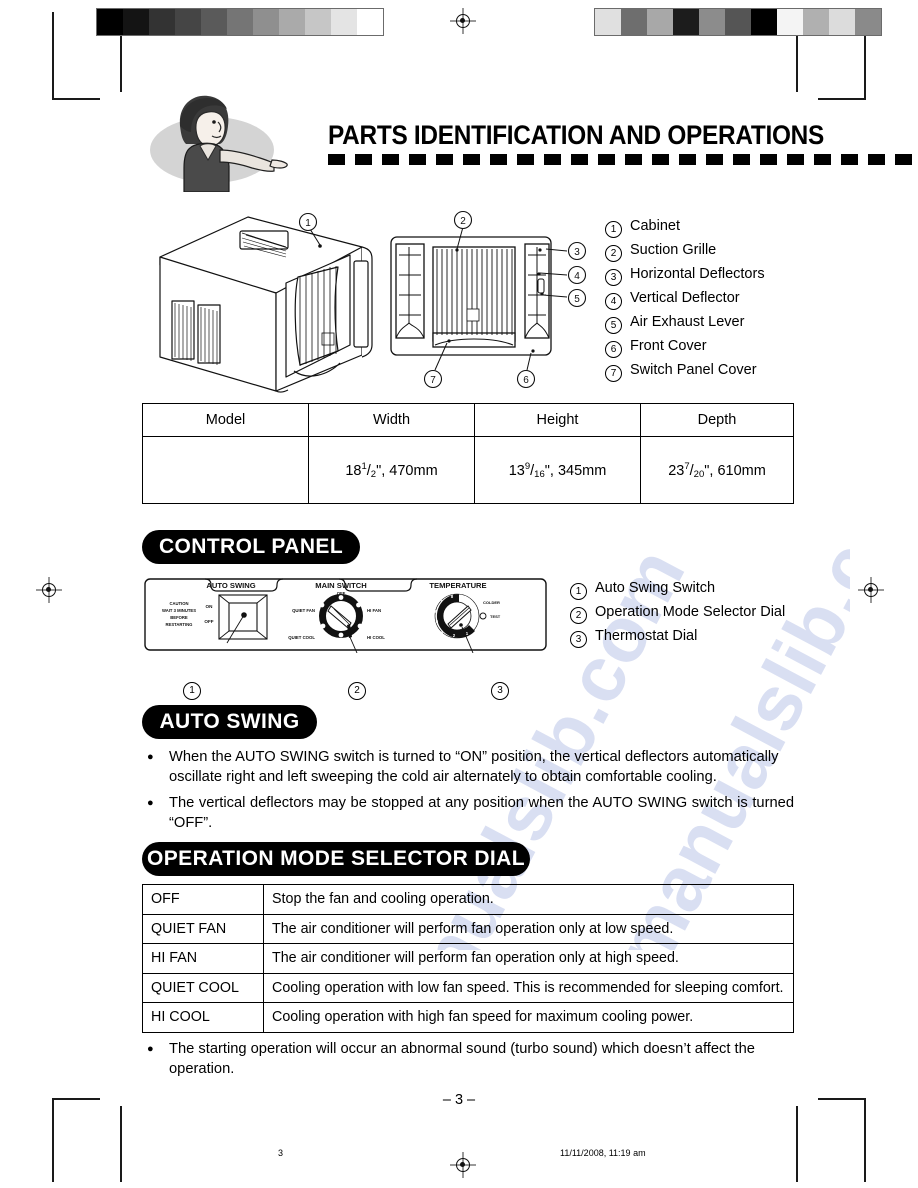  I want to click on callout-number: 7, so click(613, 373).